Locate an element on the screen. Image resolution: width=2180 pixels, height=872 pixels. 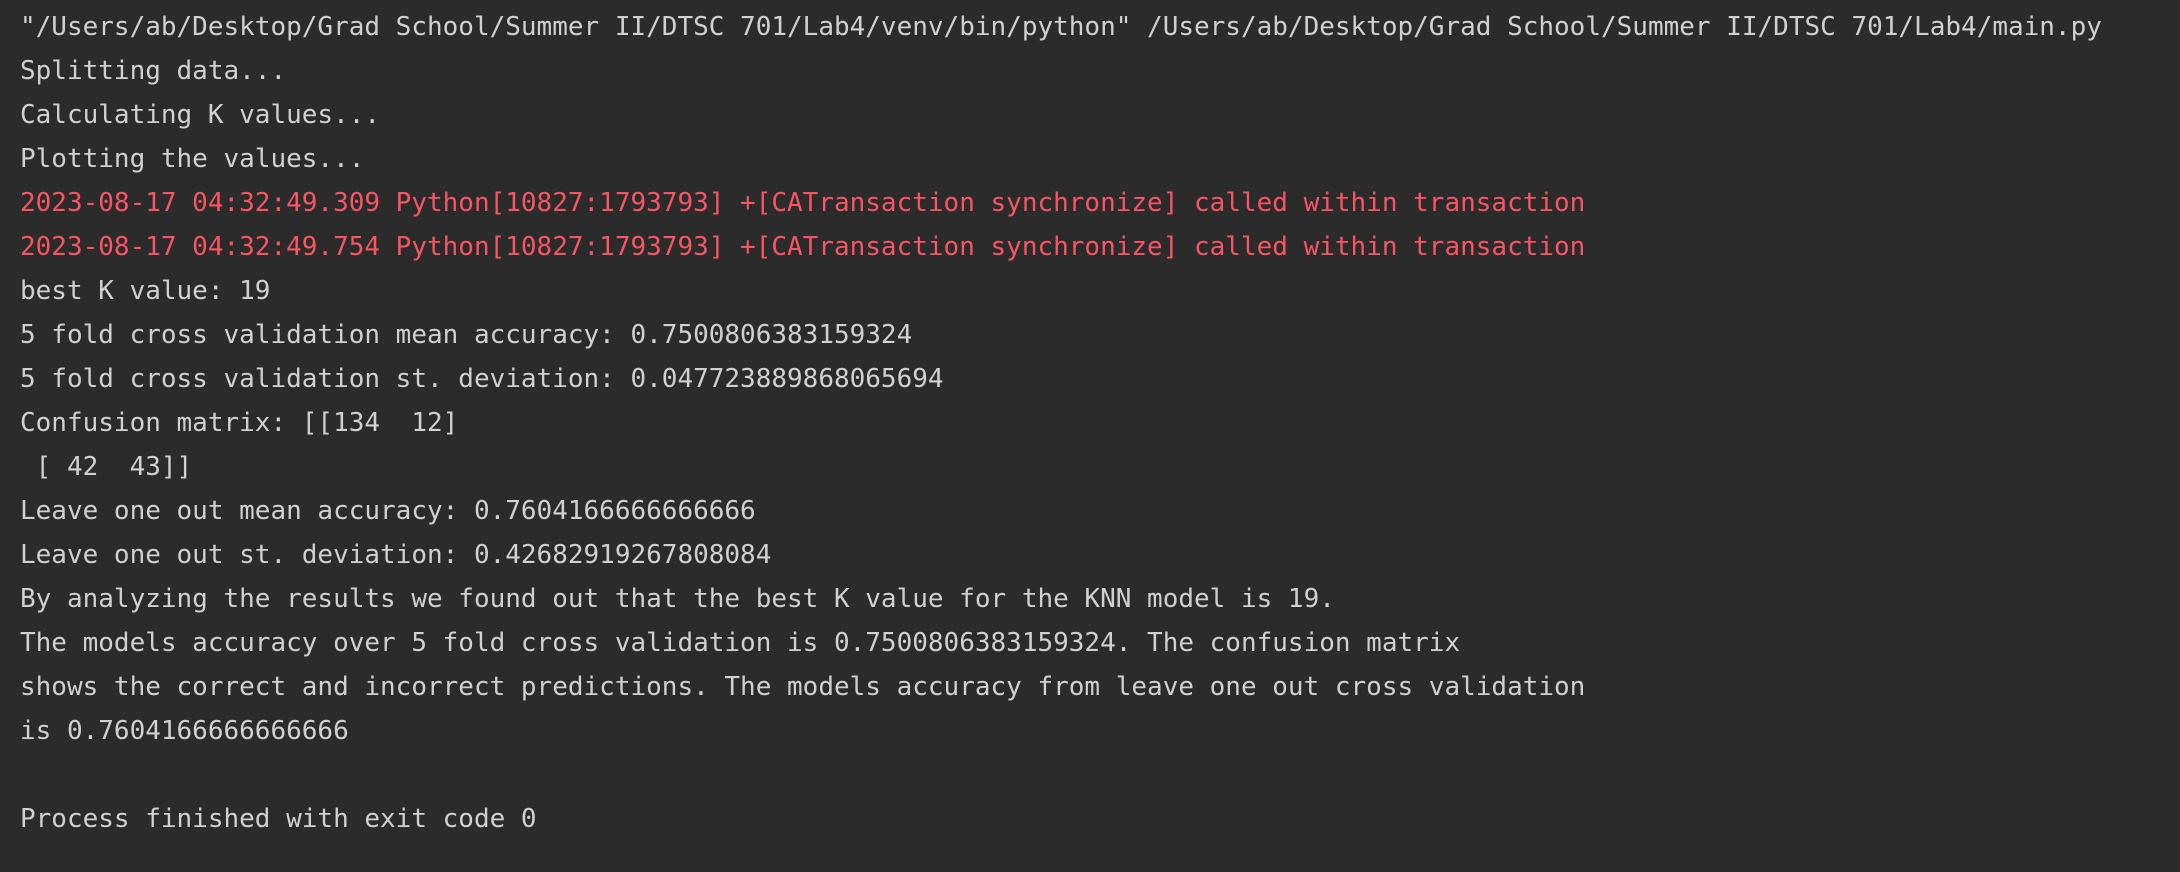
output-line: best K value: 19 is located at coordinates (145, 291).